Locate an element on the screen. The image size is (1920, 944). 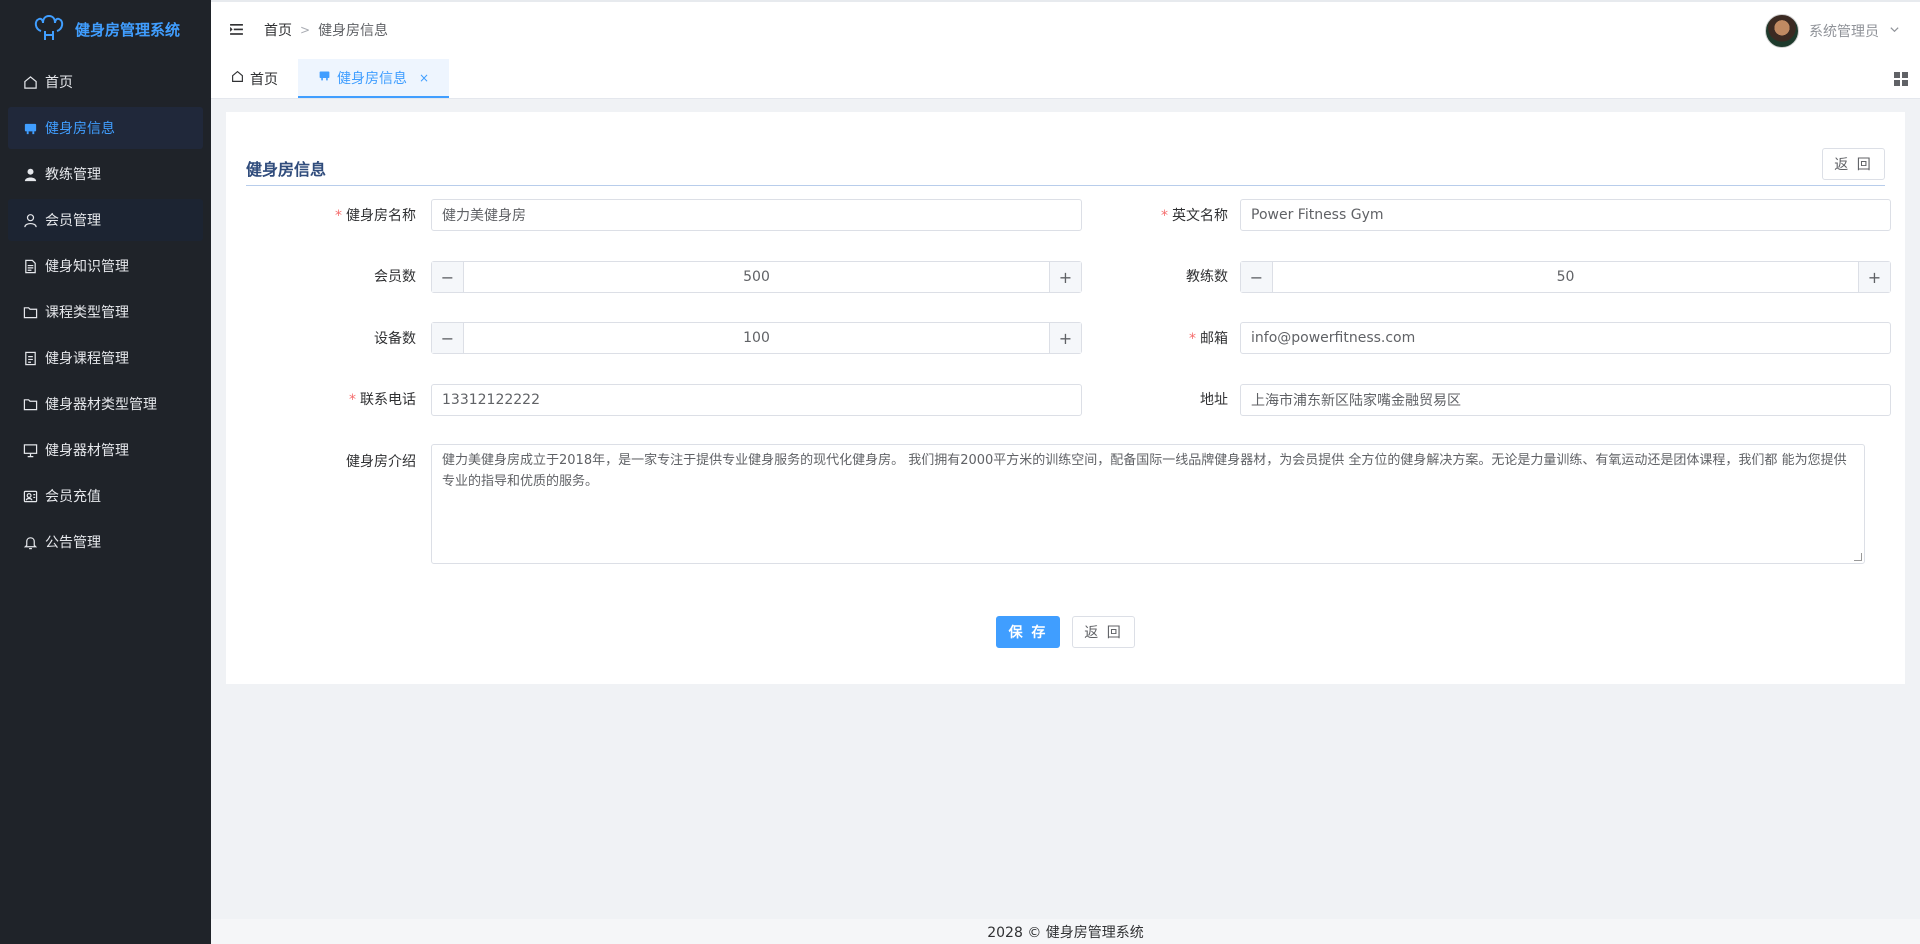
equipment-label: 设备数 is located at coordinates (395, 339).